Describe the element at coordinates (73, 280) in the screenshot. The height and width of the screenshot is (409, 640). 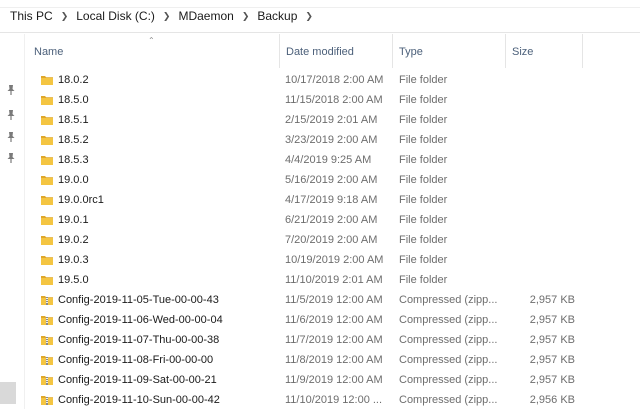
I see `item-name: 19.5.0` at that location.